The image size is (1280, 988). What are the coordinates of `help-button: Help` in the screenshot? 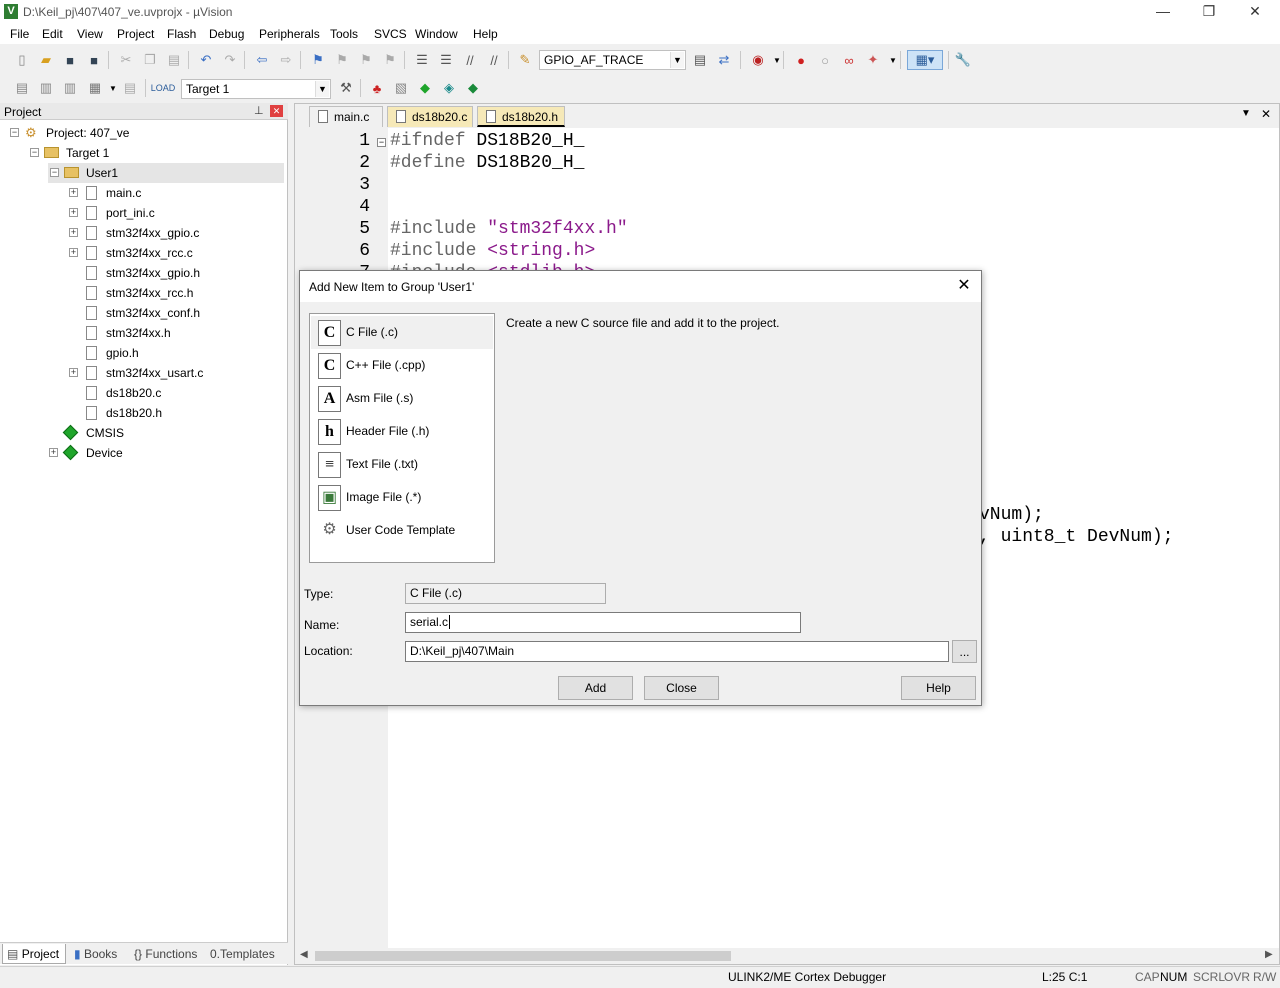 It's located at (938, 688).